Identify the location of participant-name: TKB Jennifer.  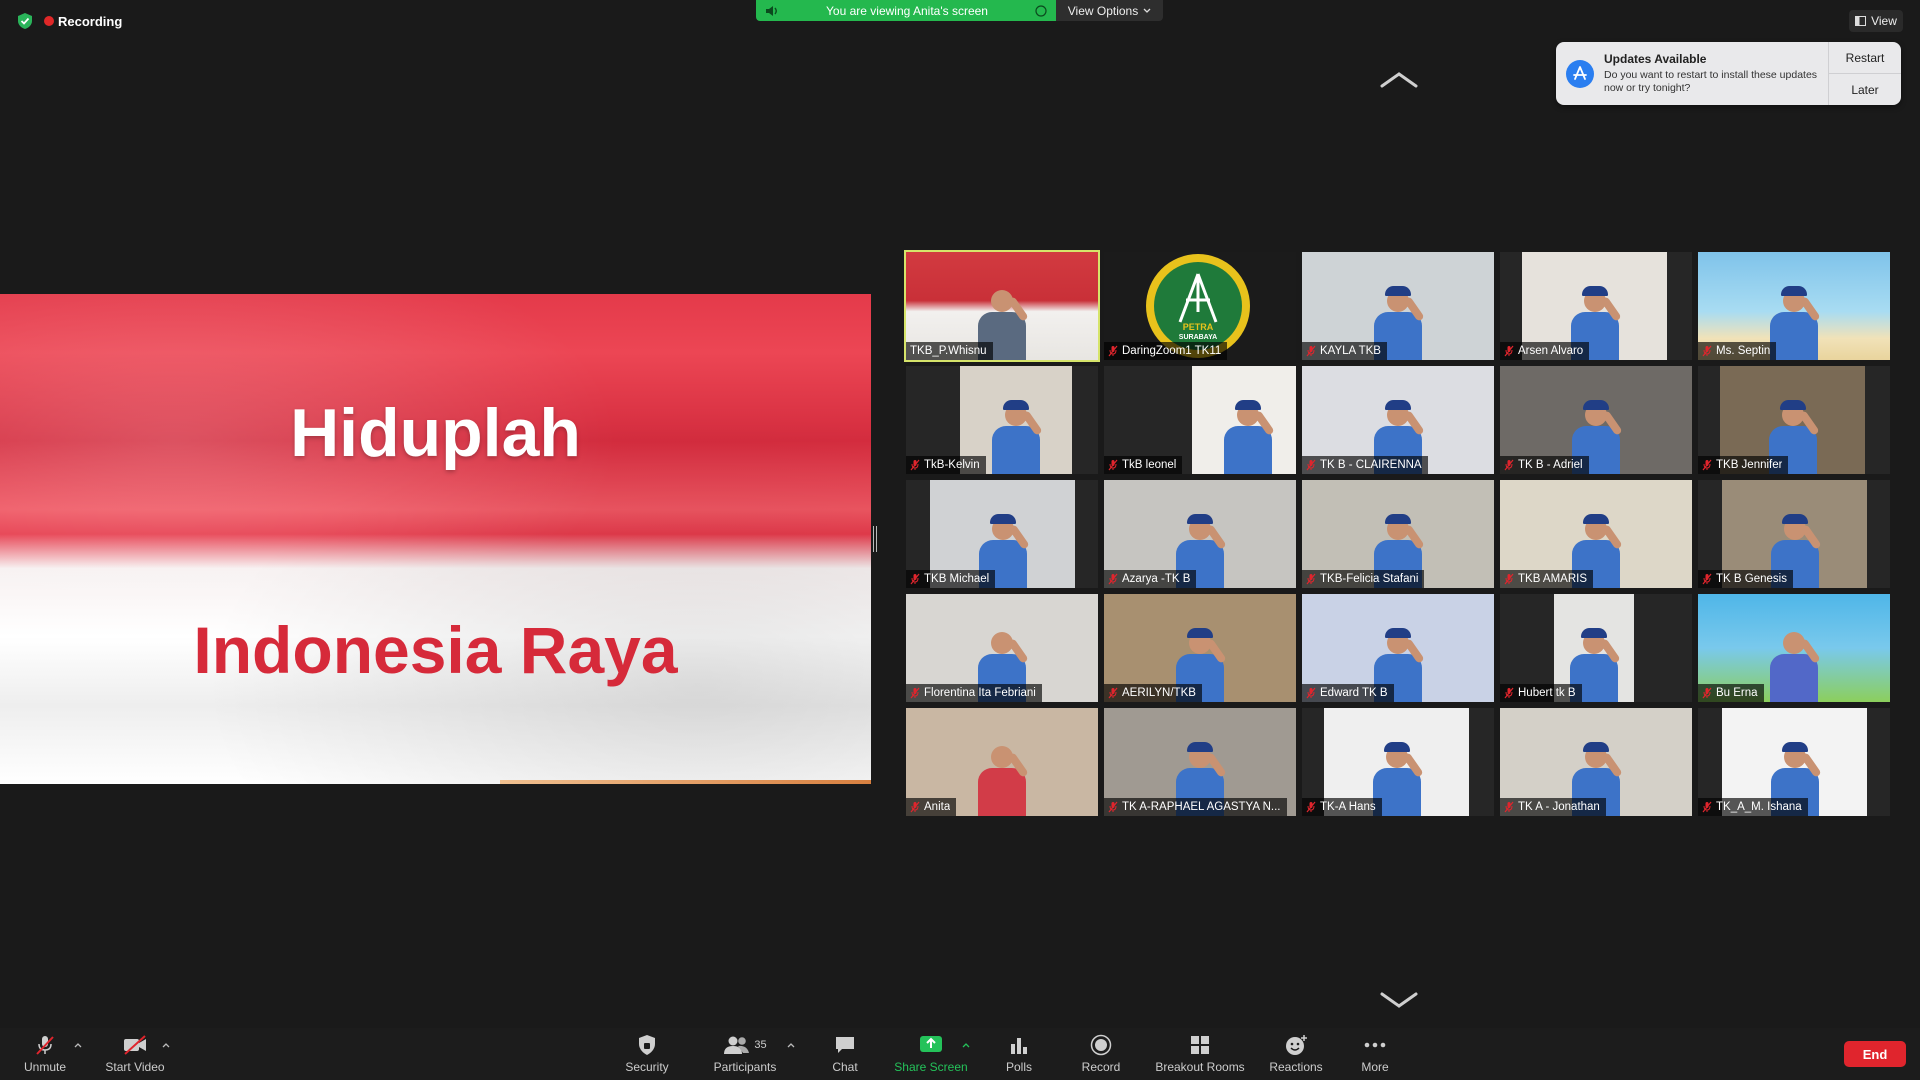
(1749, 465).